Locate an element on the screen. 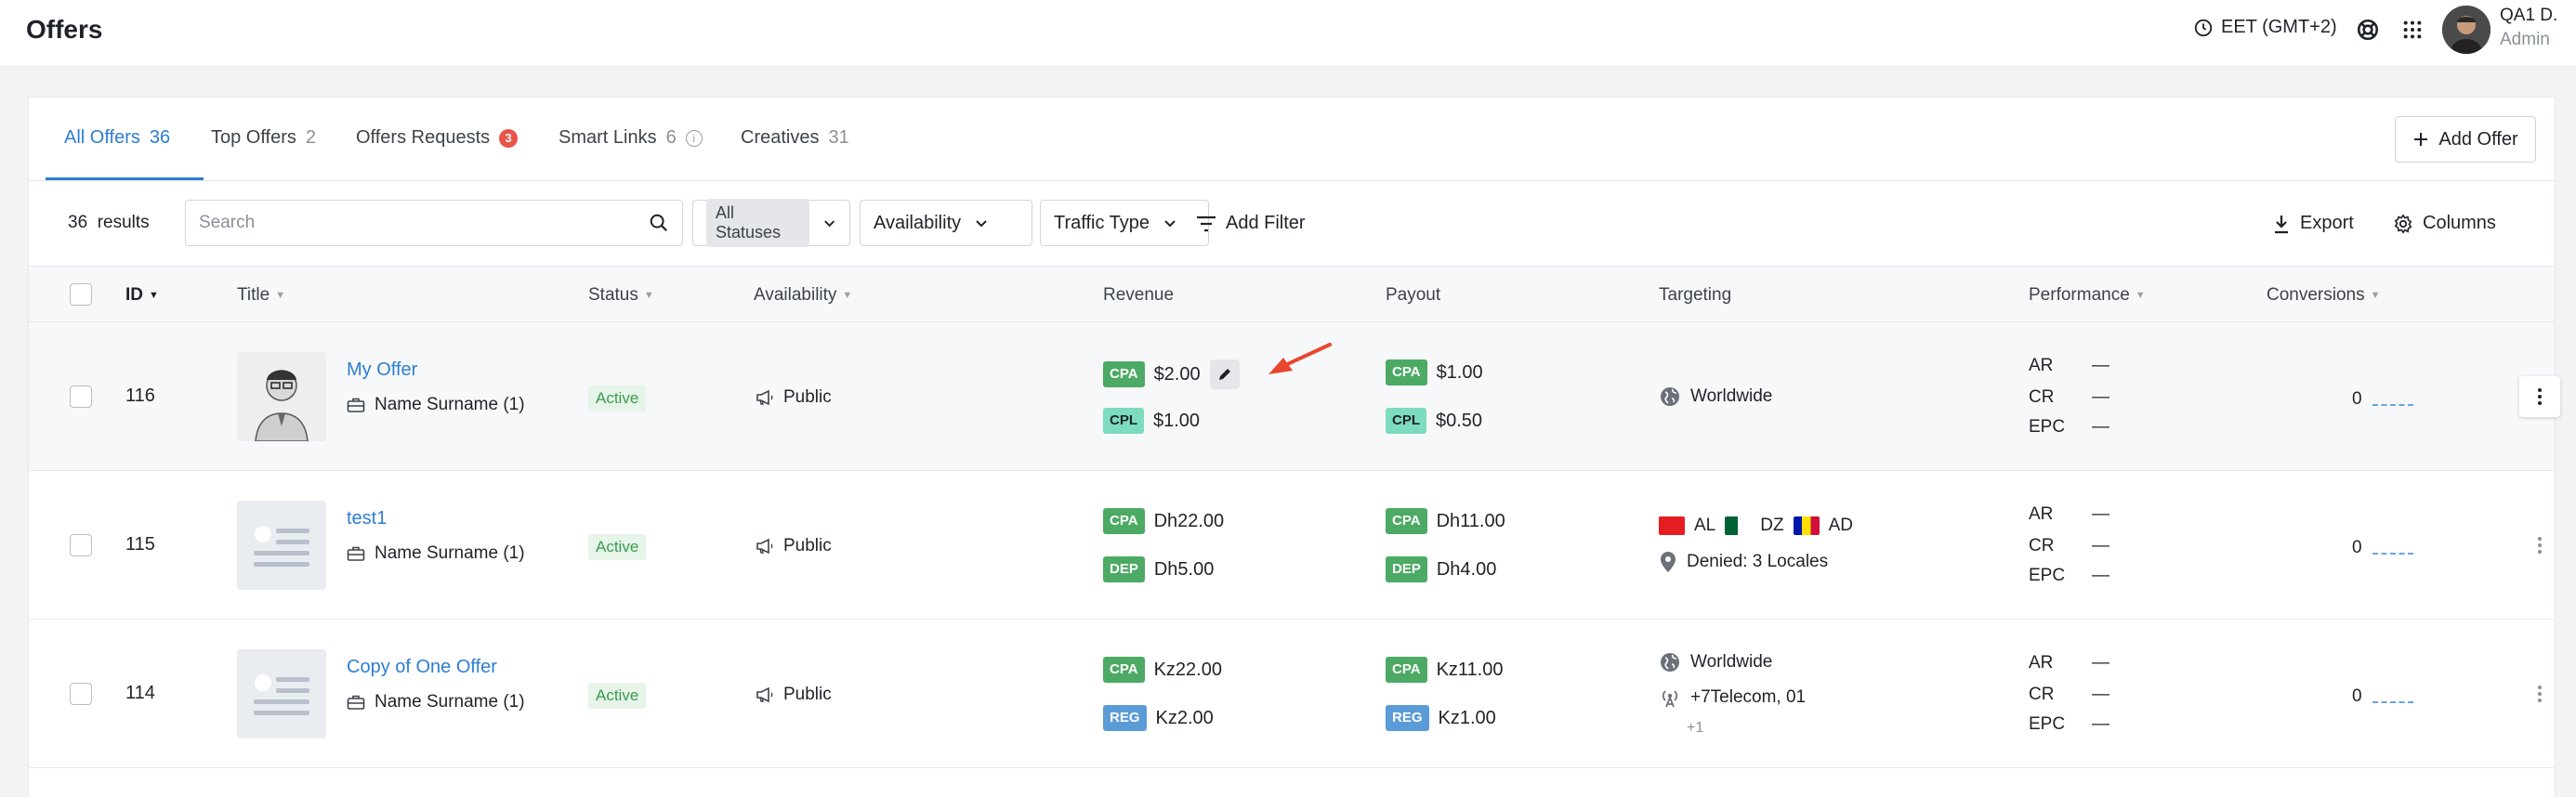 This screenshot has height=797, width=2576. antenna-icon is located at coordinates (1670, 699).